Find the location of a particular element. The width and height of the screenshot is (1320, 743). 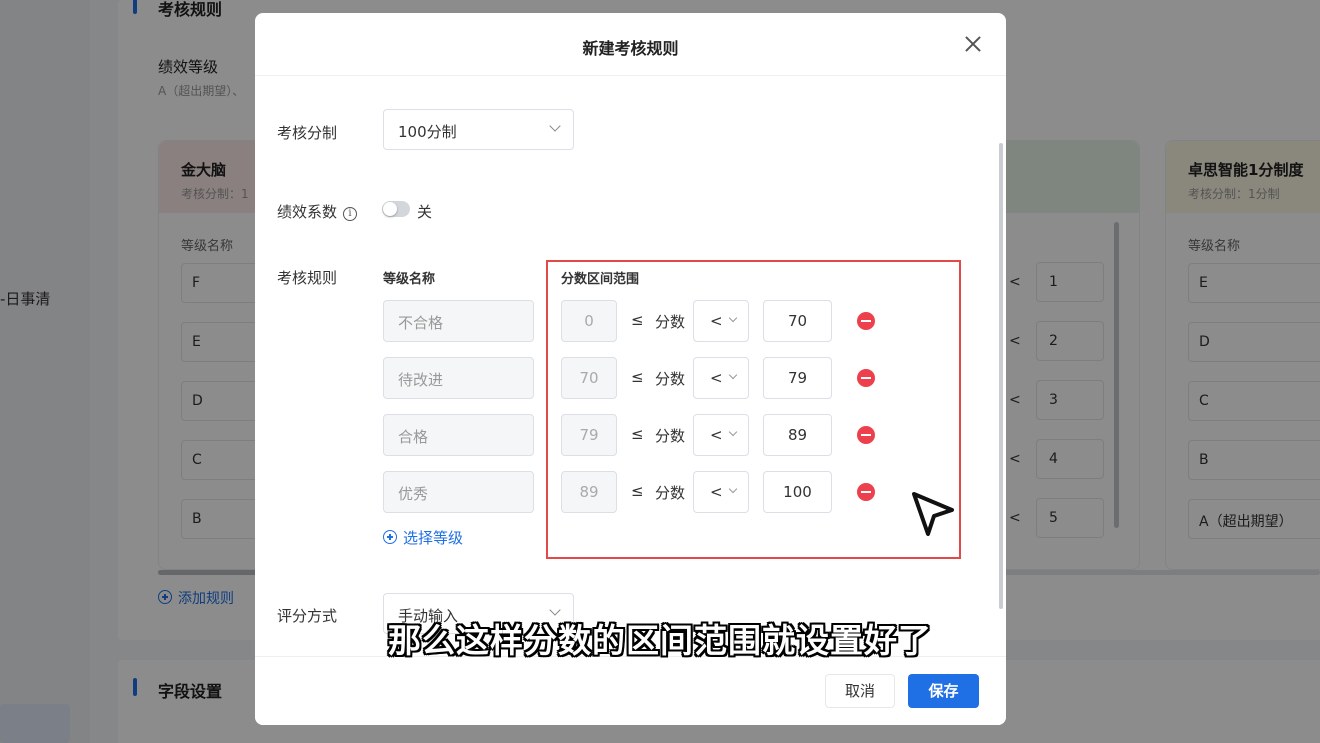

video-caption: 那么这样分数的区间范围就设置好了 is located at coordinates (660, 640).